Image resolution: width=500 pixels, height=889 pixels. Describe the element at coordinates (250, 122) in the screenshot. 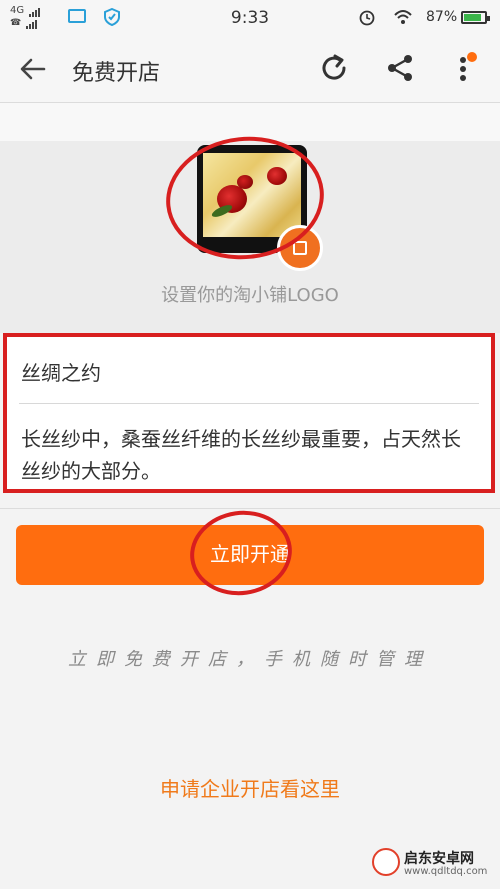

I see `spacer` at that location.